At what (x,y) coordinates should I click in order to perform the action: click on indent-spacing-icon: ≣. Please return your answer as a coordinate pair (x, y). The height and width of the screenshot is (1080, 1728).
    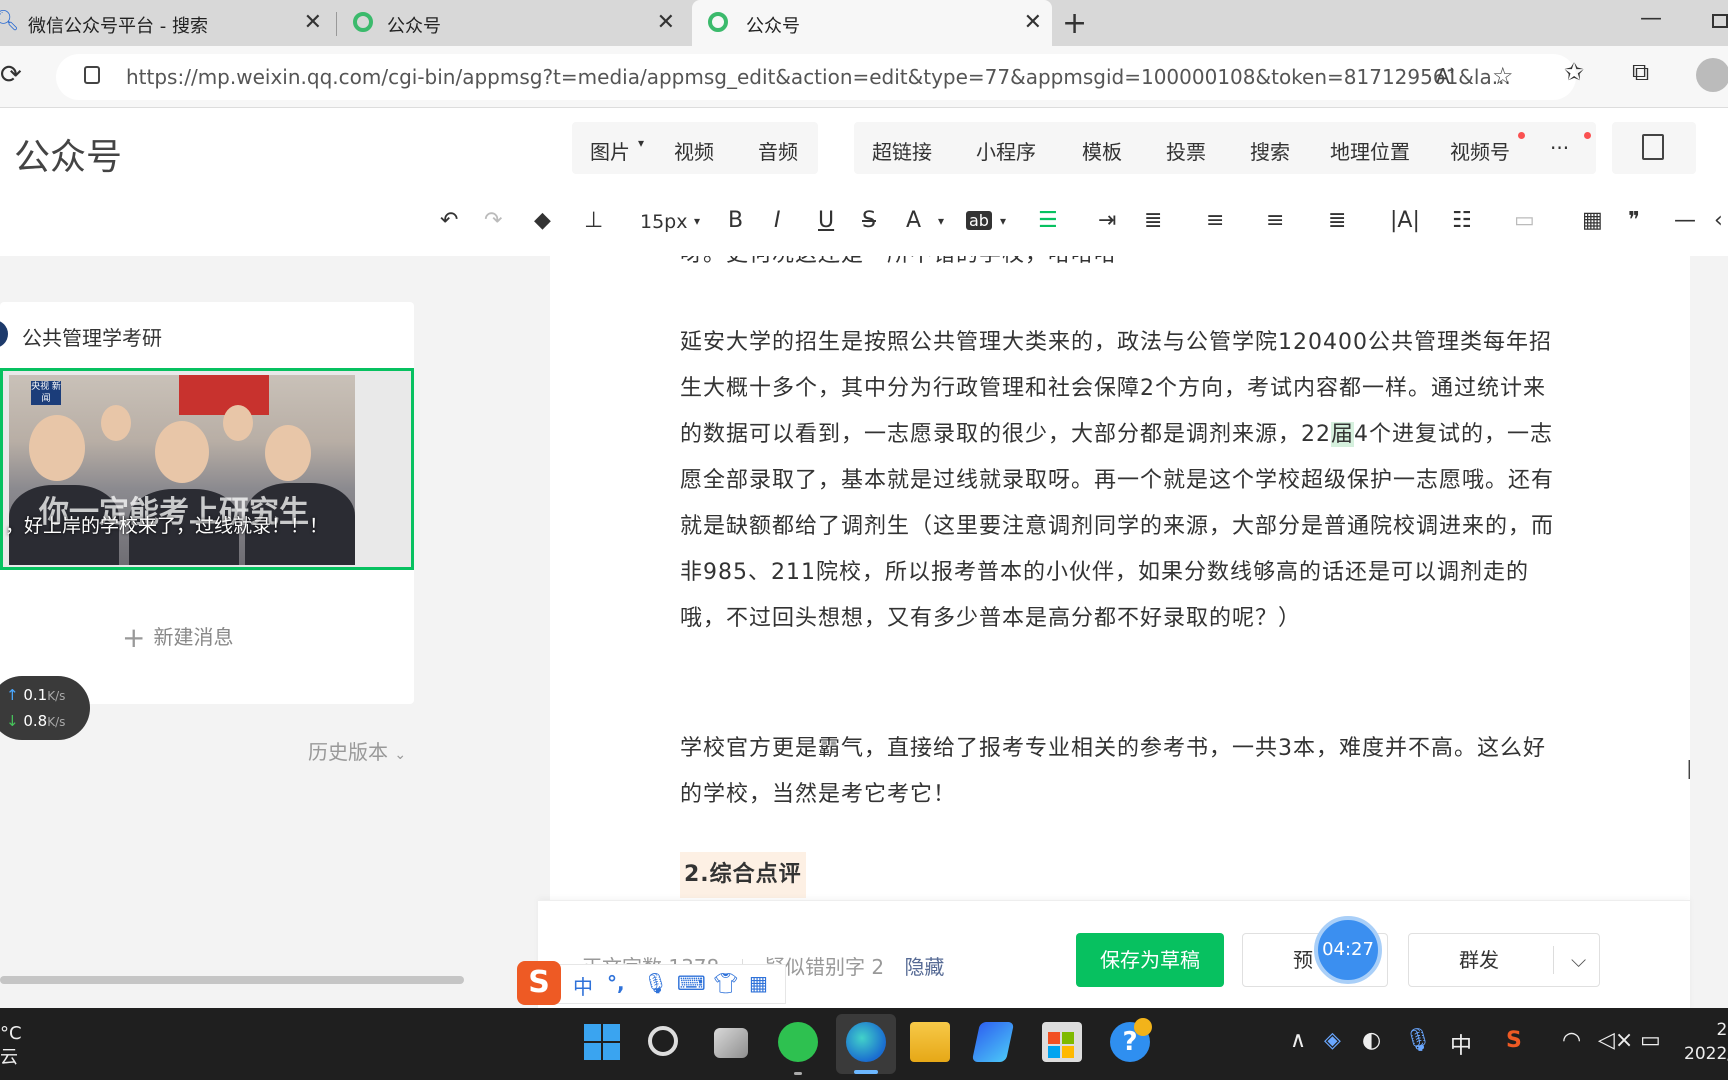
    Looking at the image, I should click on (1337, 220).